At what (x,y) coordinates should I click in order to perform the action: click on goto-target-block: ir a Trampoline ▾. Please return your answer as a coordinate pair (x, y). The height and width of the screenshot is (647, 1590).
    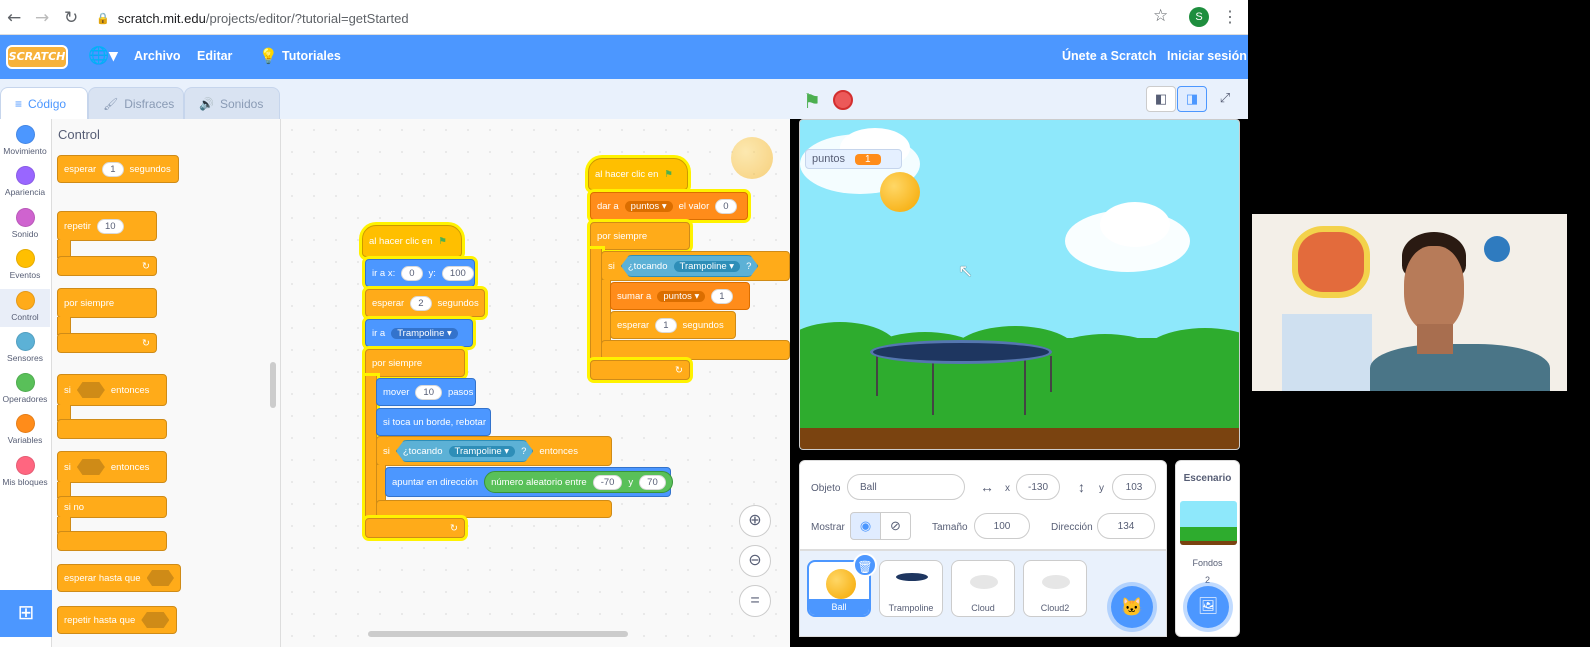
    Looking at the image, I should click on (419, 333).